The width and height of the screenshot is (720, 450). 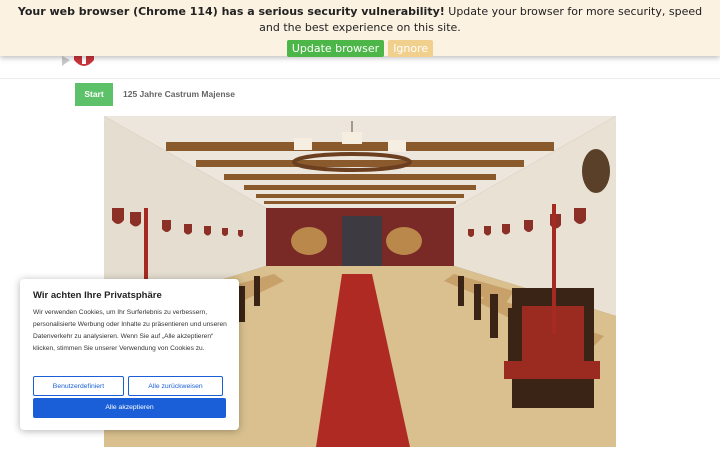 I want to click on update-browser-button: Update browser, so click(x=335, y=48).